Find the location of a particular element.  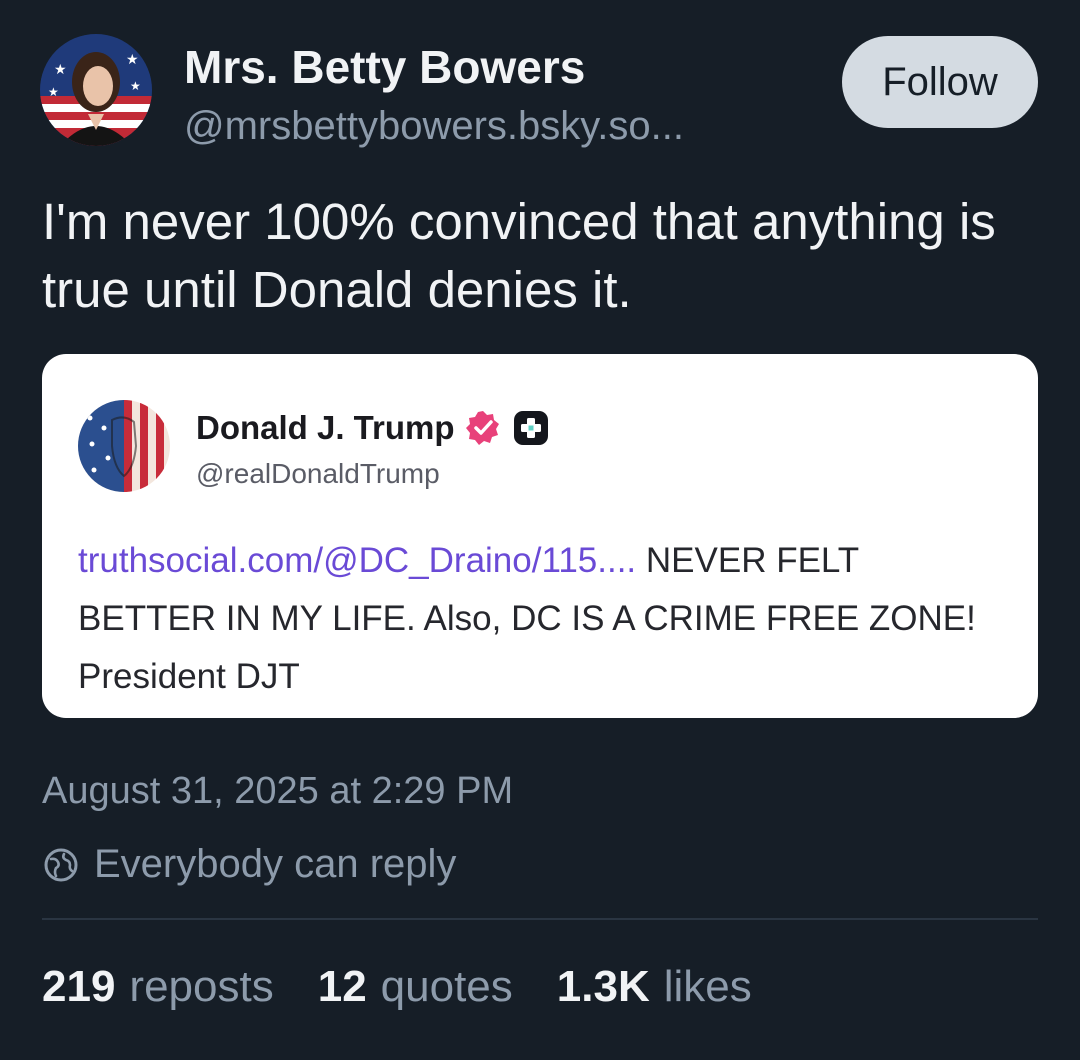

reply-setting-label: Everybody can reply is located at coordinates (275, 864).